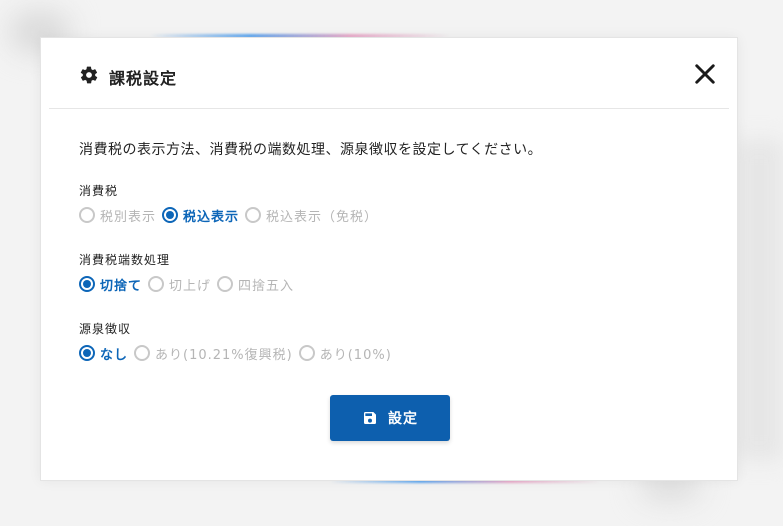  I want to click on rounding-radio-group: 切捨て 切上げ 四捨五入, so click(189, 284).